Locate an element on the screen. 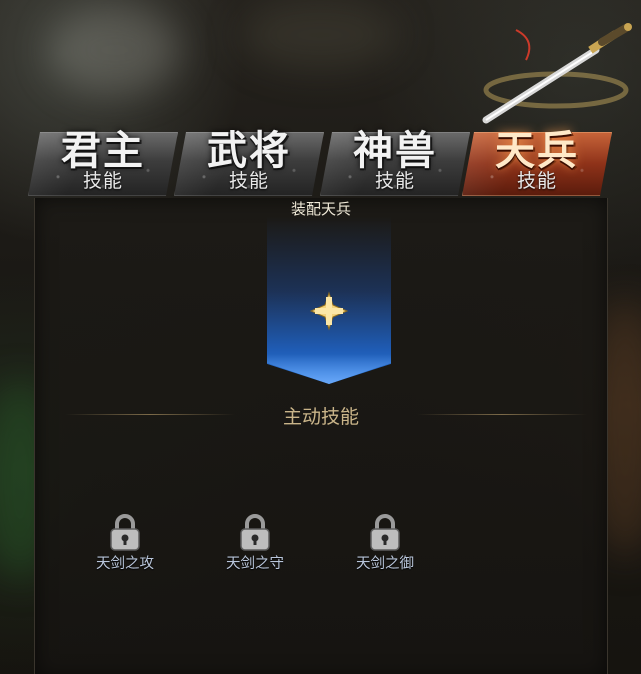 The width and height of the screenshot is (641, 674). skill-slot-guard: 天剑之御 is located at coordinates (385, 544).